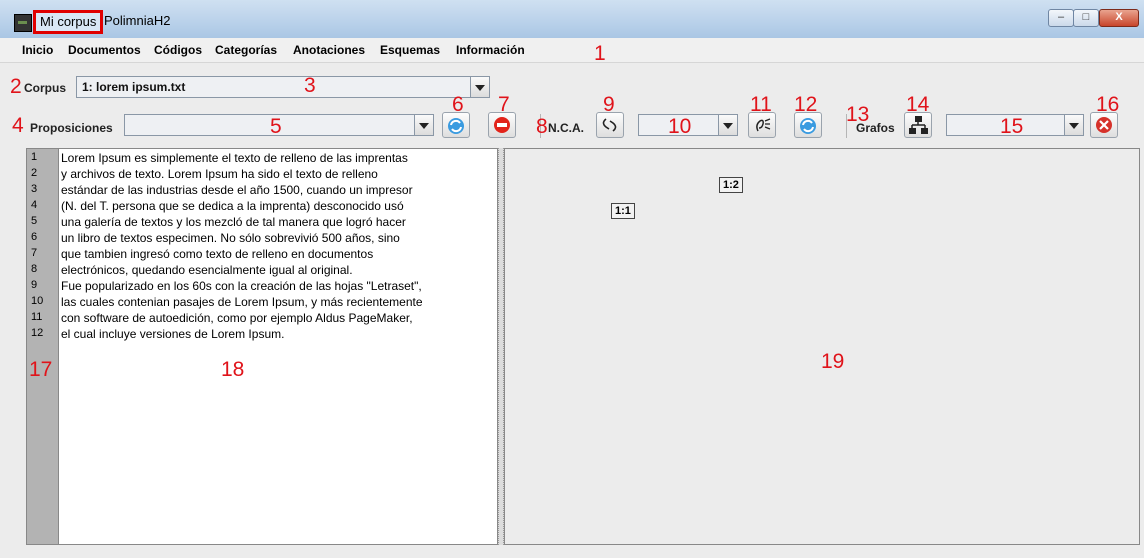 Image resolution: width=1144 pixels, height=558 pixels. Describe the element at coordinates (283, 87) in the screenshot. I see `corpus-select: 1: lorem ipsum.txt` at that location.